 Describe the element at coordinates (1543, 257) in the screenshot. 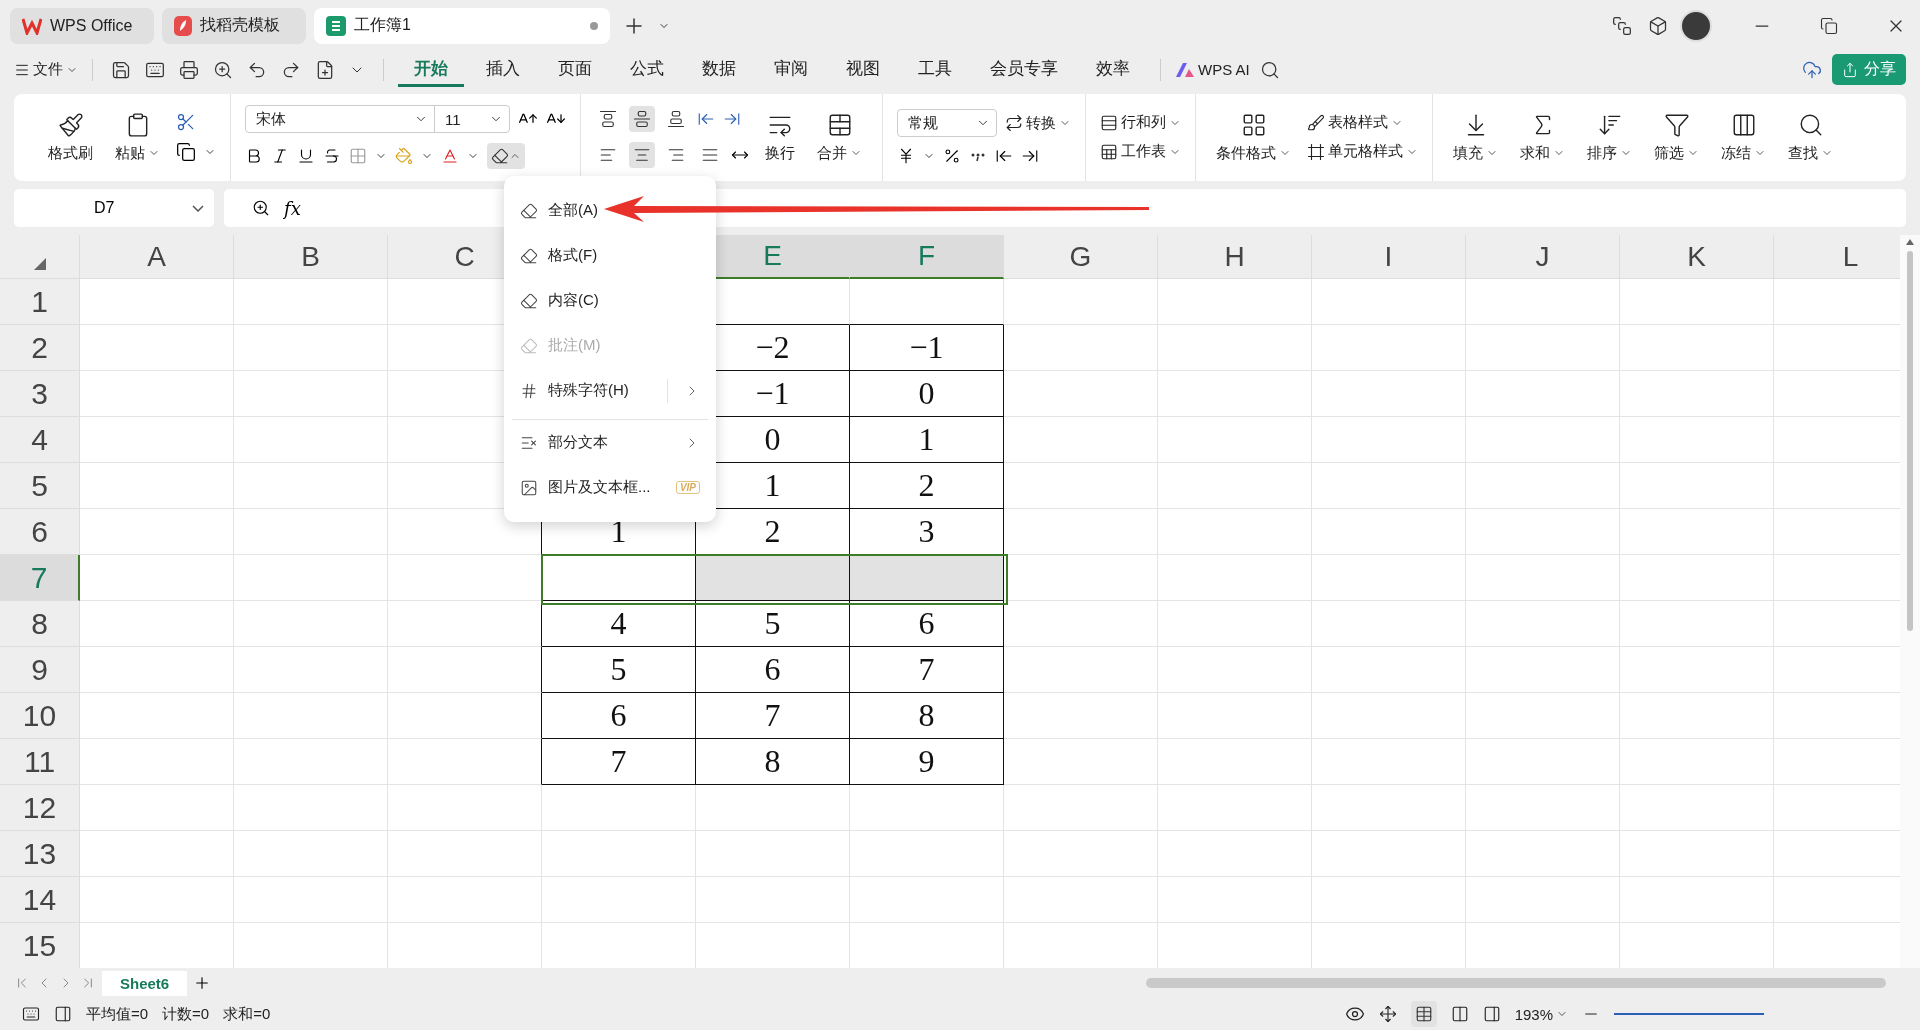

I see `column-header: J` at that location.